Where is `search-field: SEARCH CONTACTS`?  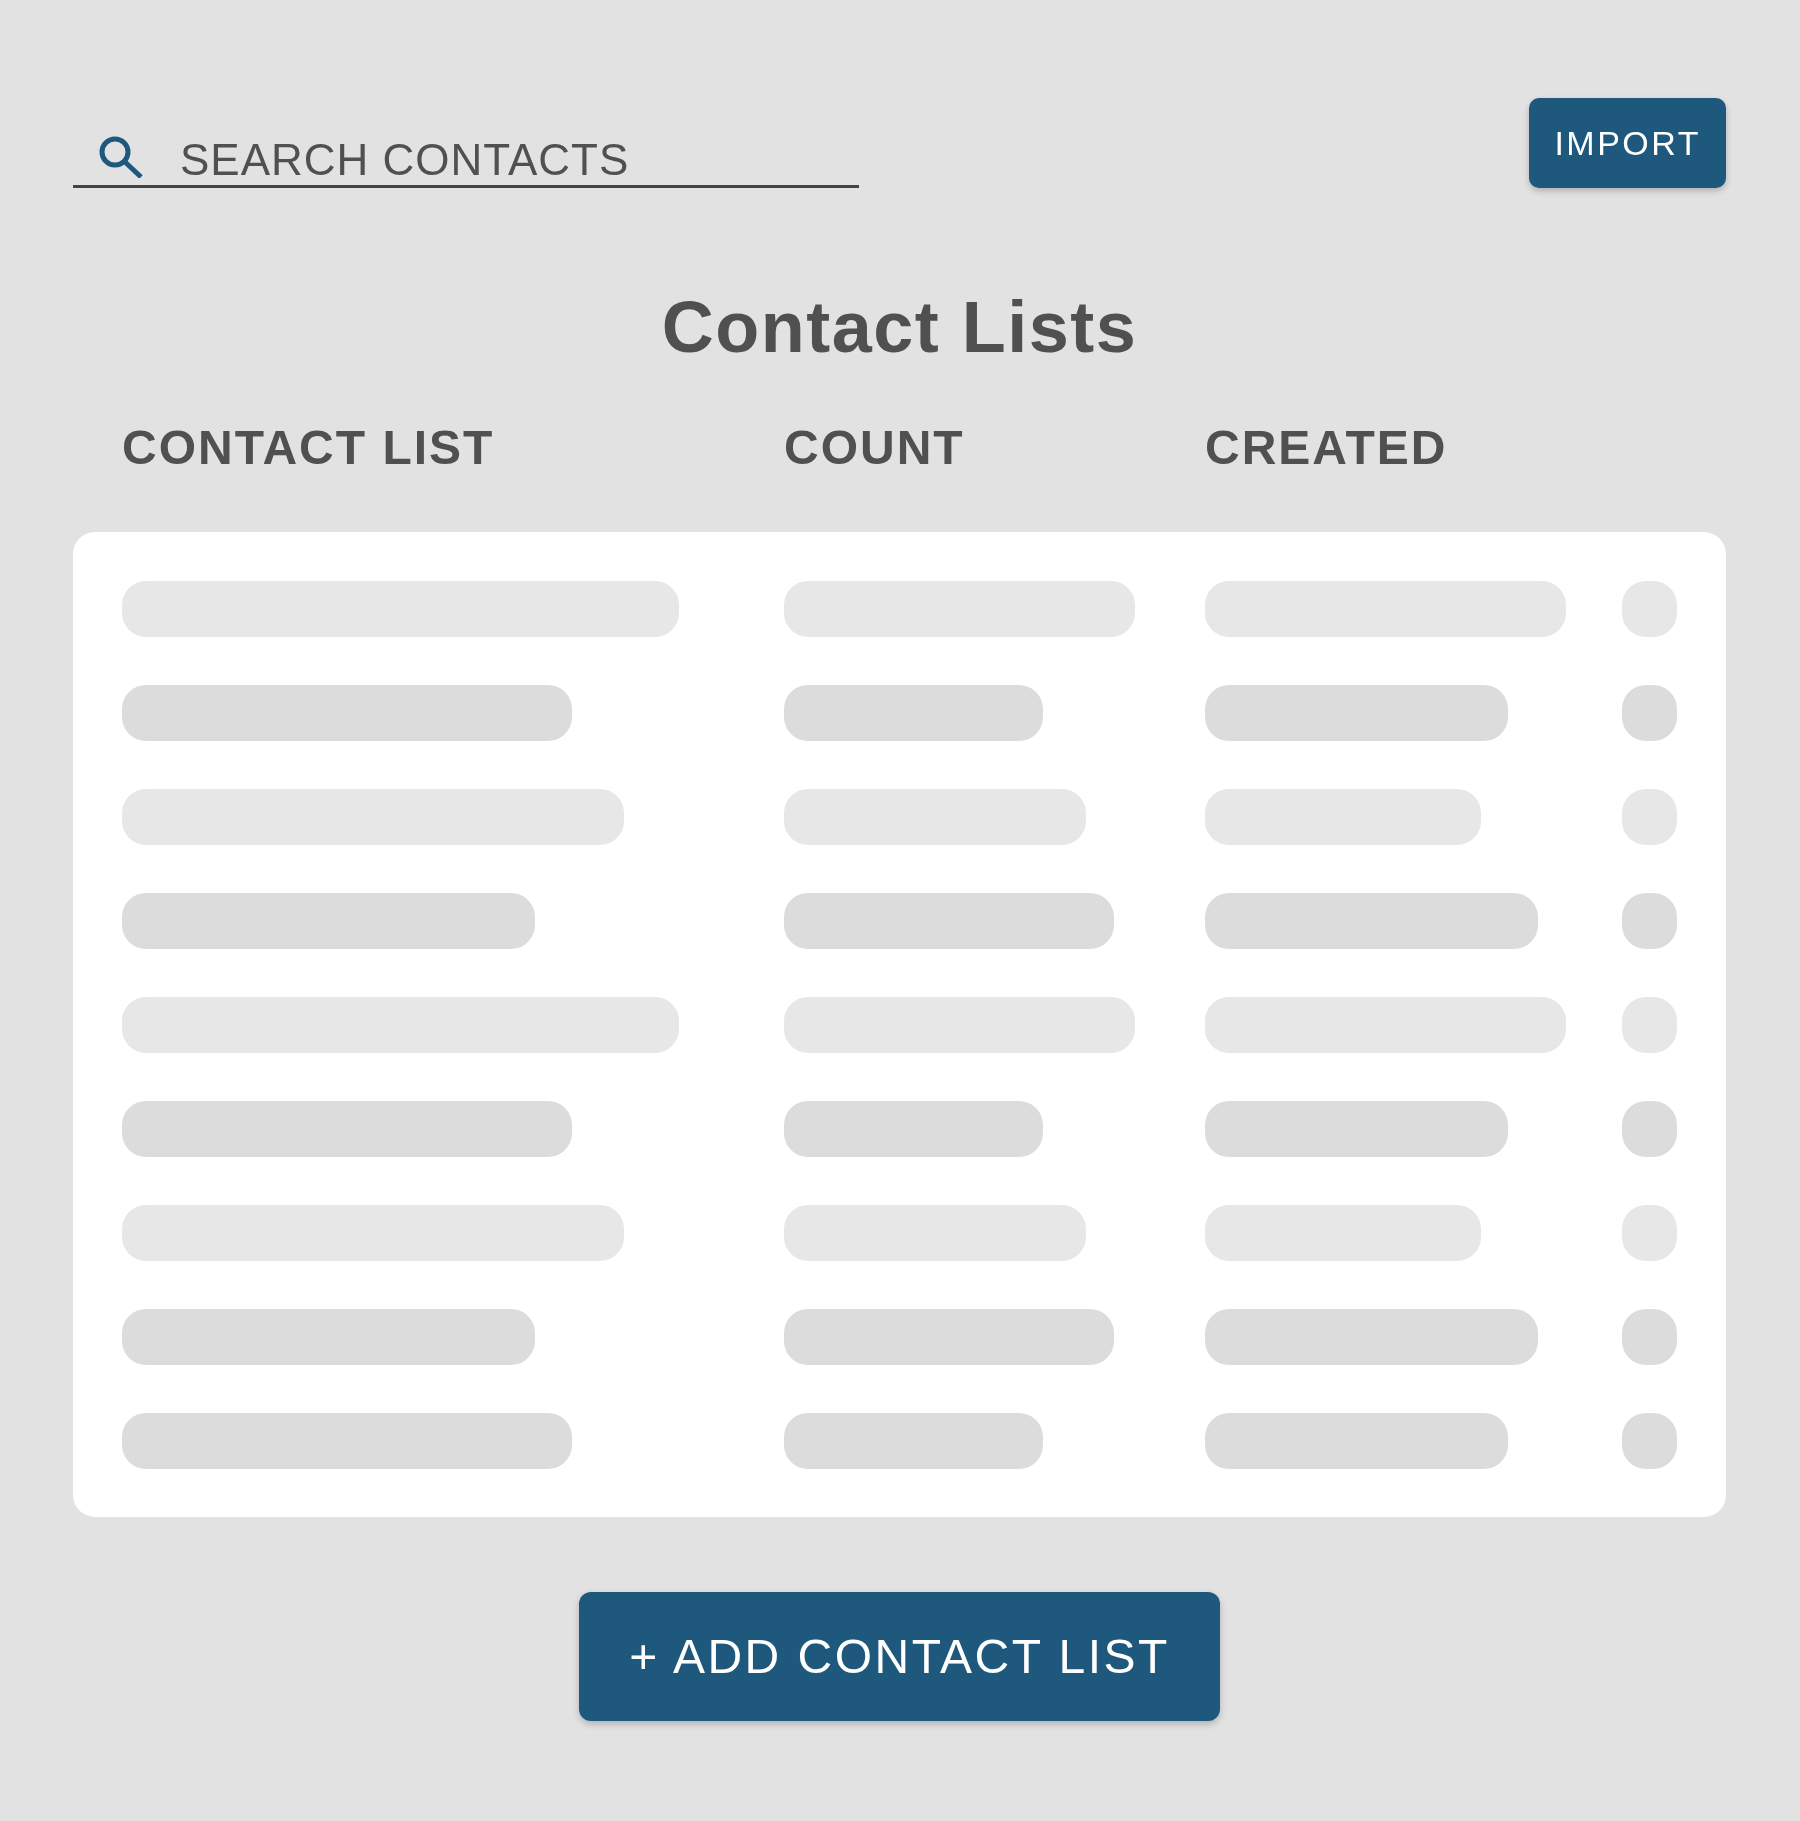 search-field: SEARCH CONTACTS is located at coordinates (466, 161).